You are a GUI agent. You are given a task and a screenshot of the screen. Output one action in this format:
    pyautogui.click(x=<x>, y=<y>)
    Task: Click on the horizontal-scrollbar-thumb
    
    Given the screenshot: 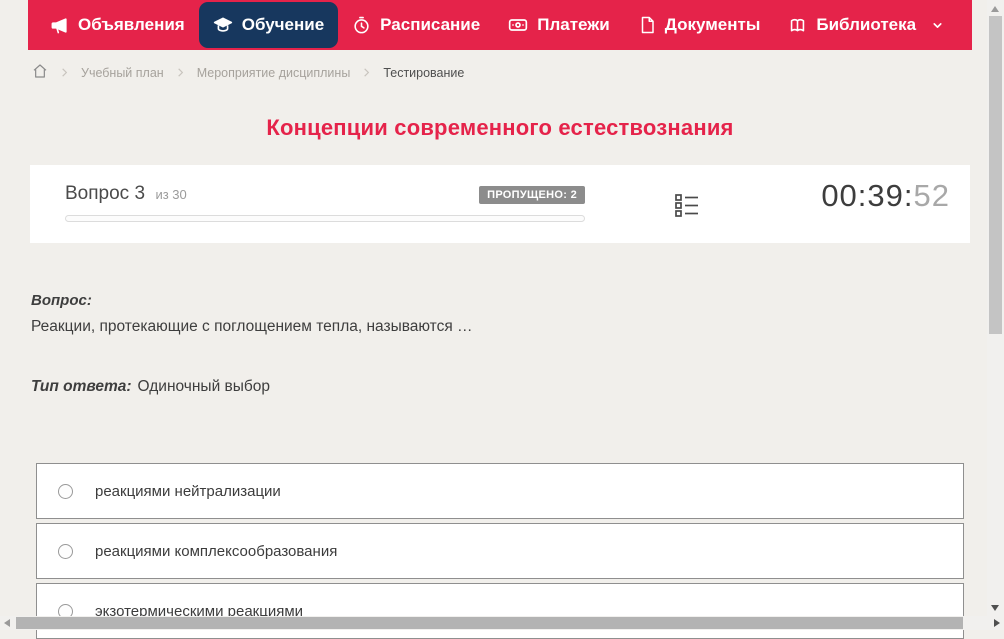 What is the action you would take?
    pyautogui.click(x=489, y=623)
    